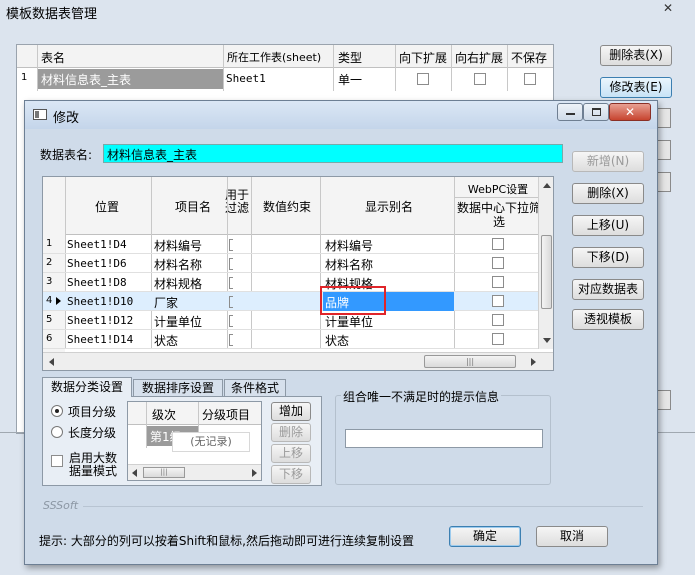  I want to click on cell-alias: 品牌, so click(388, 301).